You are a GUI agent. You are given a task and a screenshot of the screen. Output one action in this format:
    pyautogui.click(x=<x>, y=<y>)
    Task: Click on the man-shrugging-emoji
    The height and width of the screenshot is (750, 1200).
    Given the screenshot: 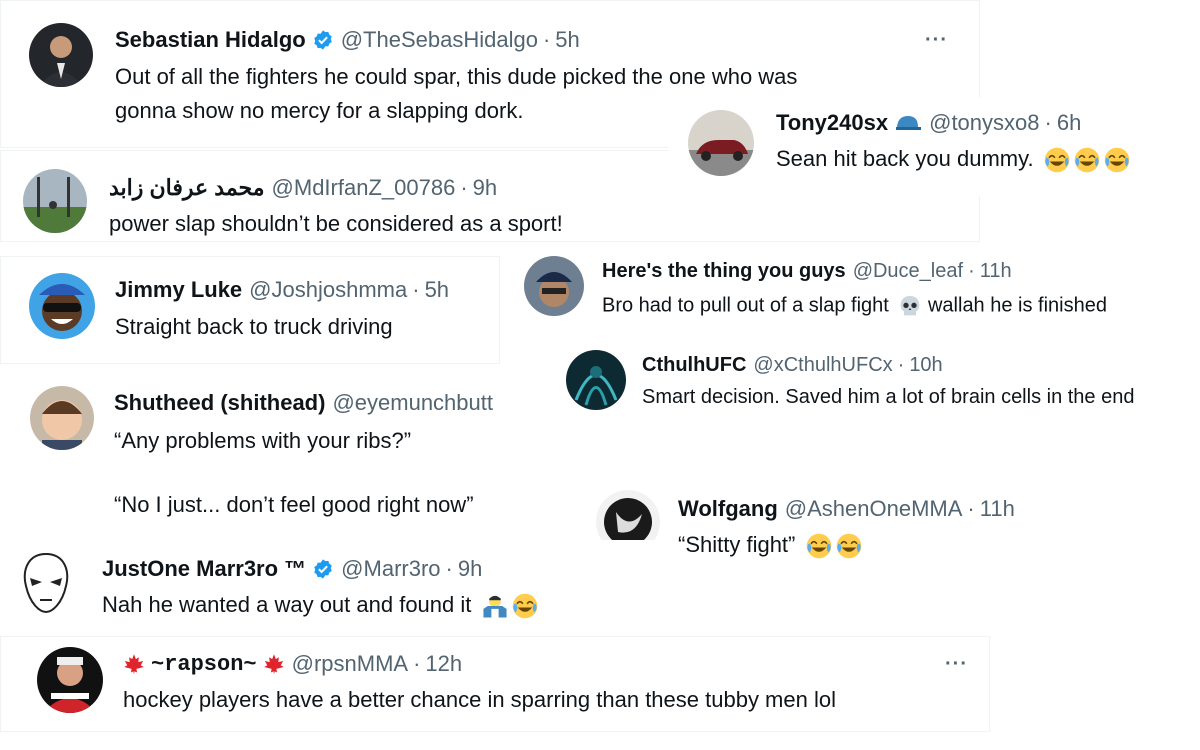 What is the action you would take?
    pyautogui.click(x=495, y=606)
    